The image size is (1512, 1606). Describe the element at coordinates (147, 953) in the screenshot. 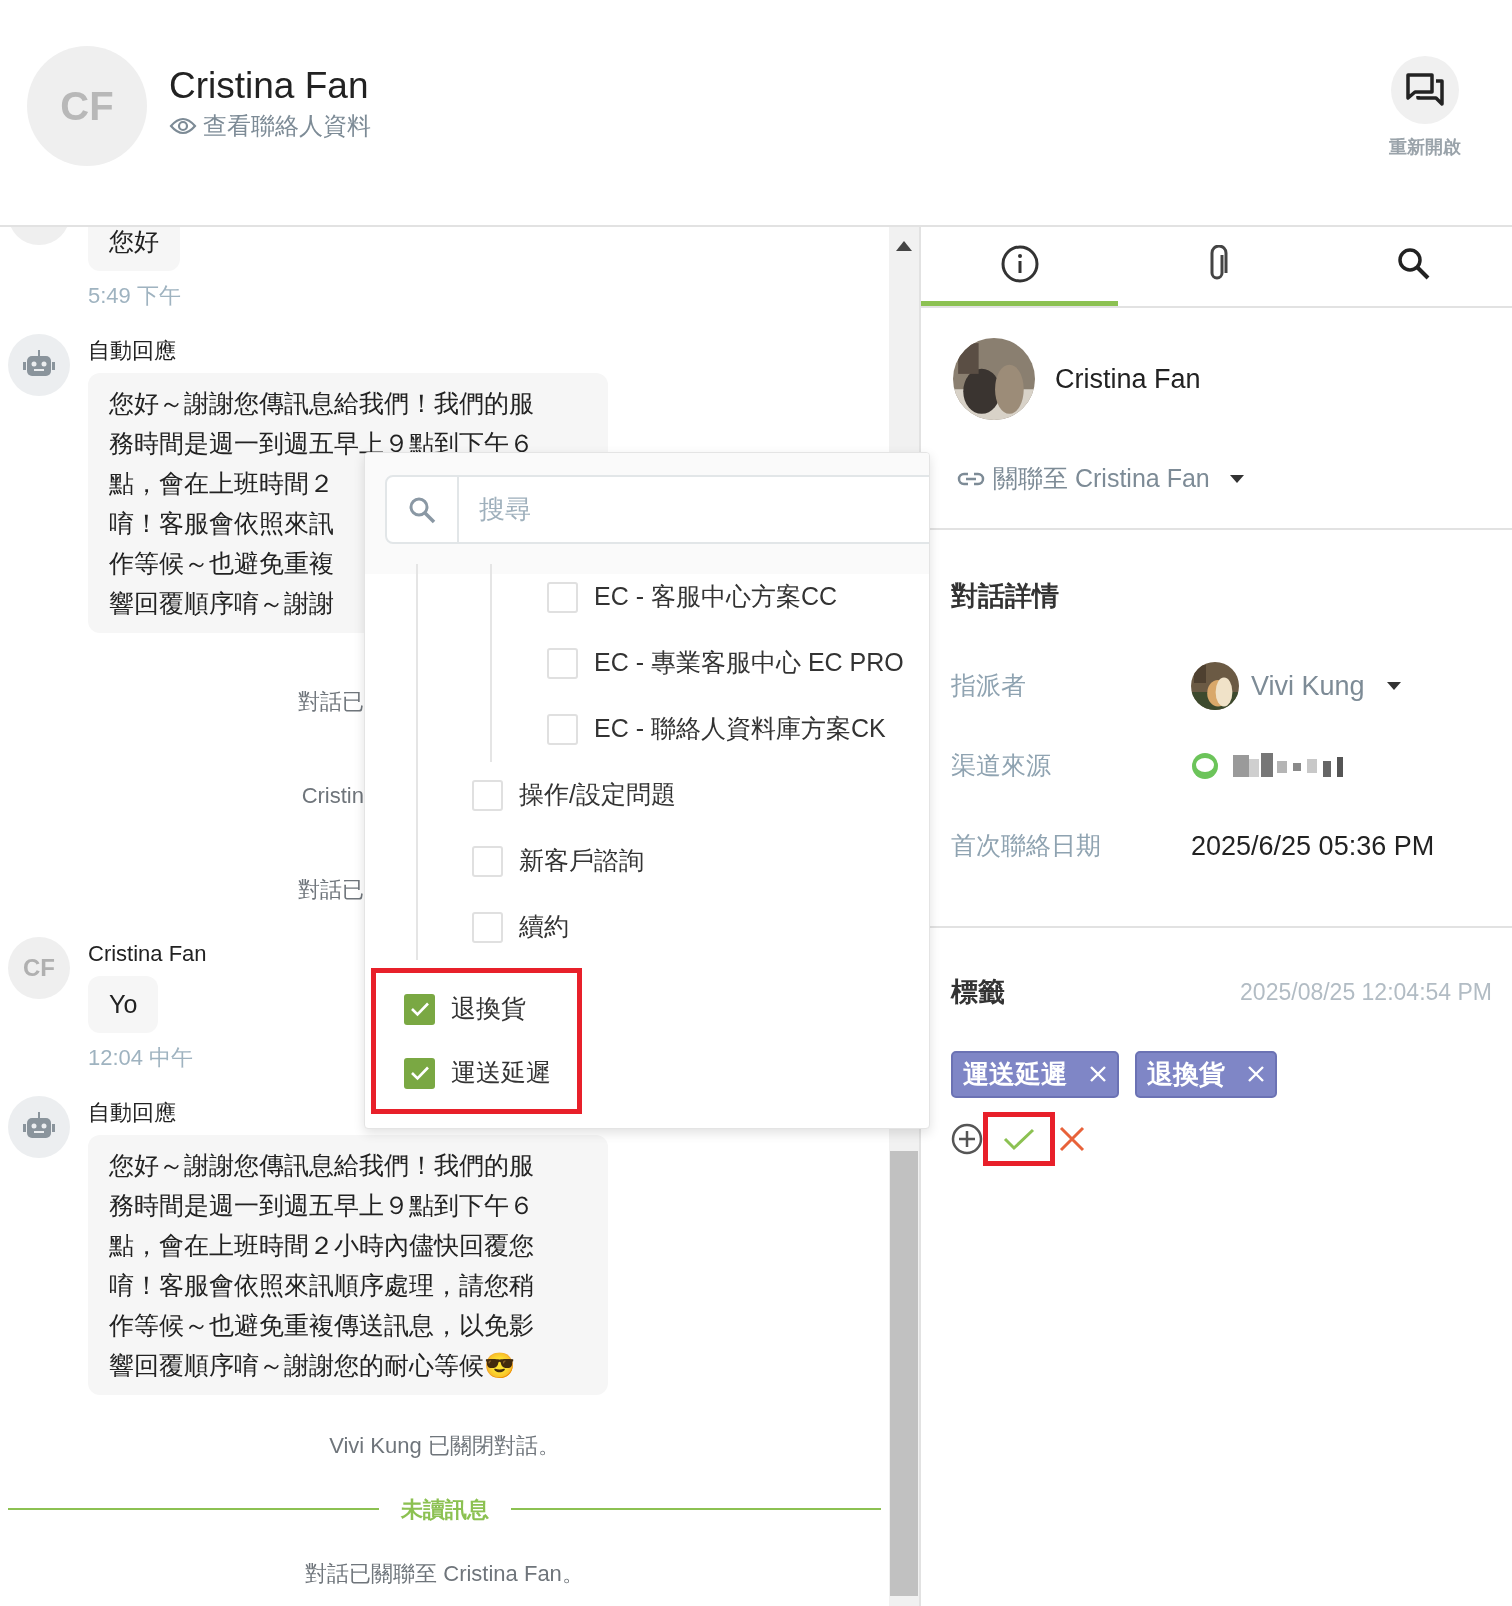

I see `sender-name: Cristina Fan` at that location.